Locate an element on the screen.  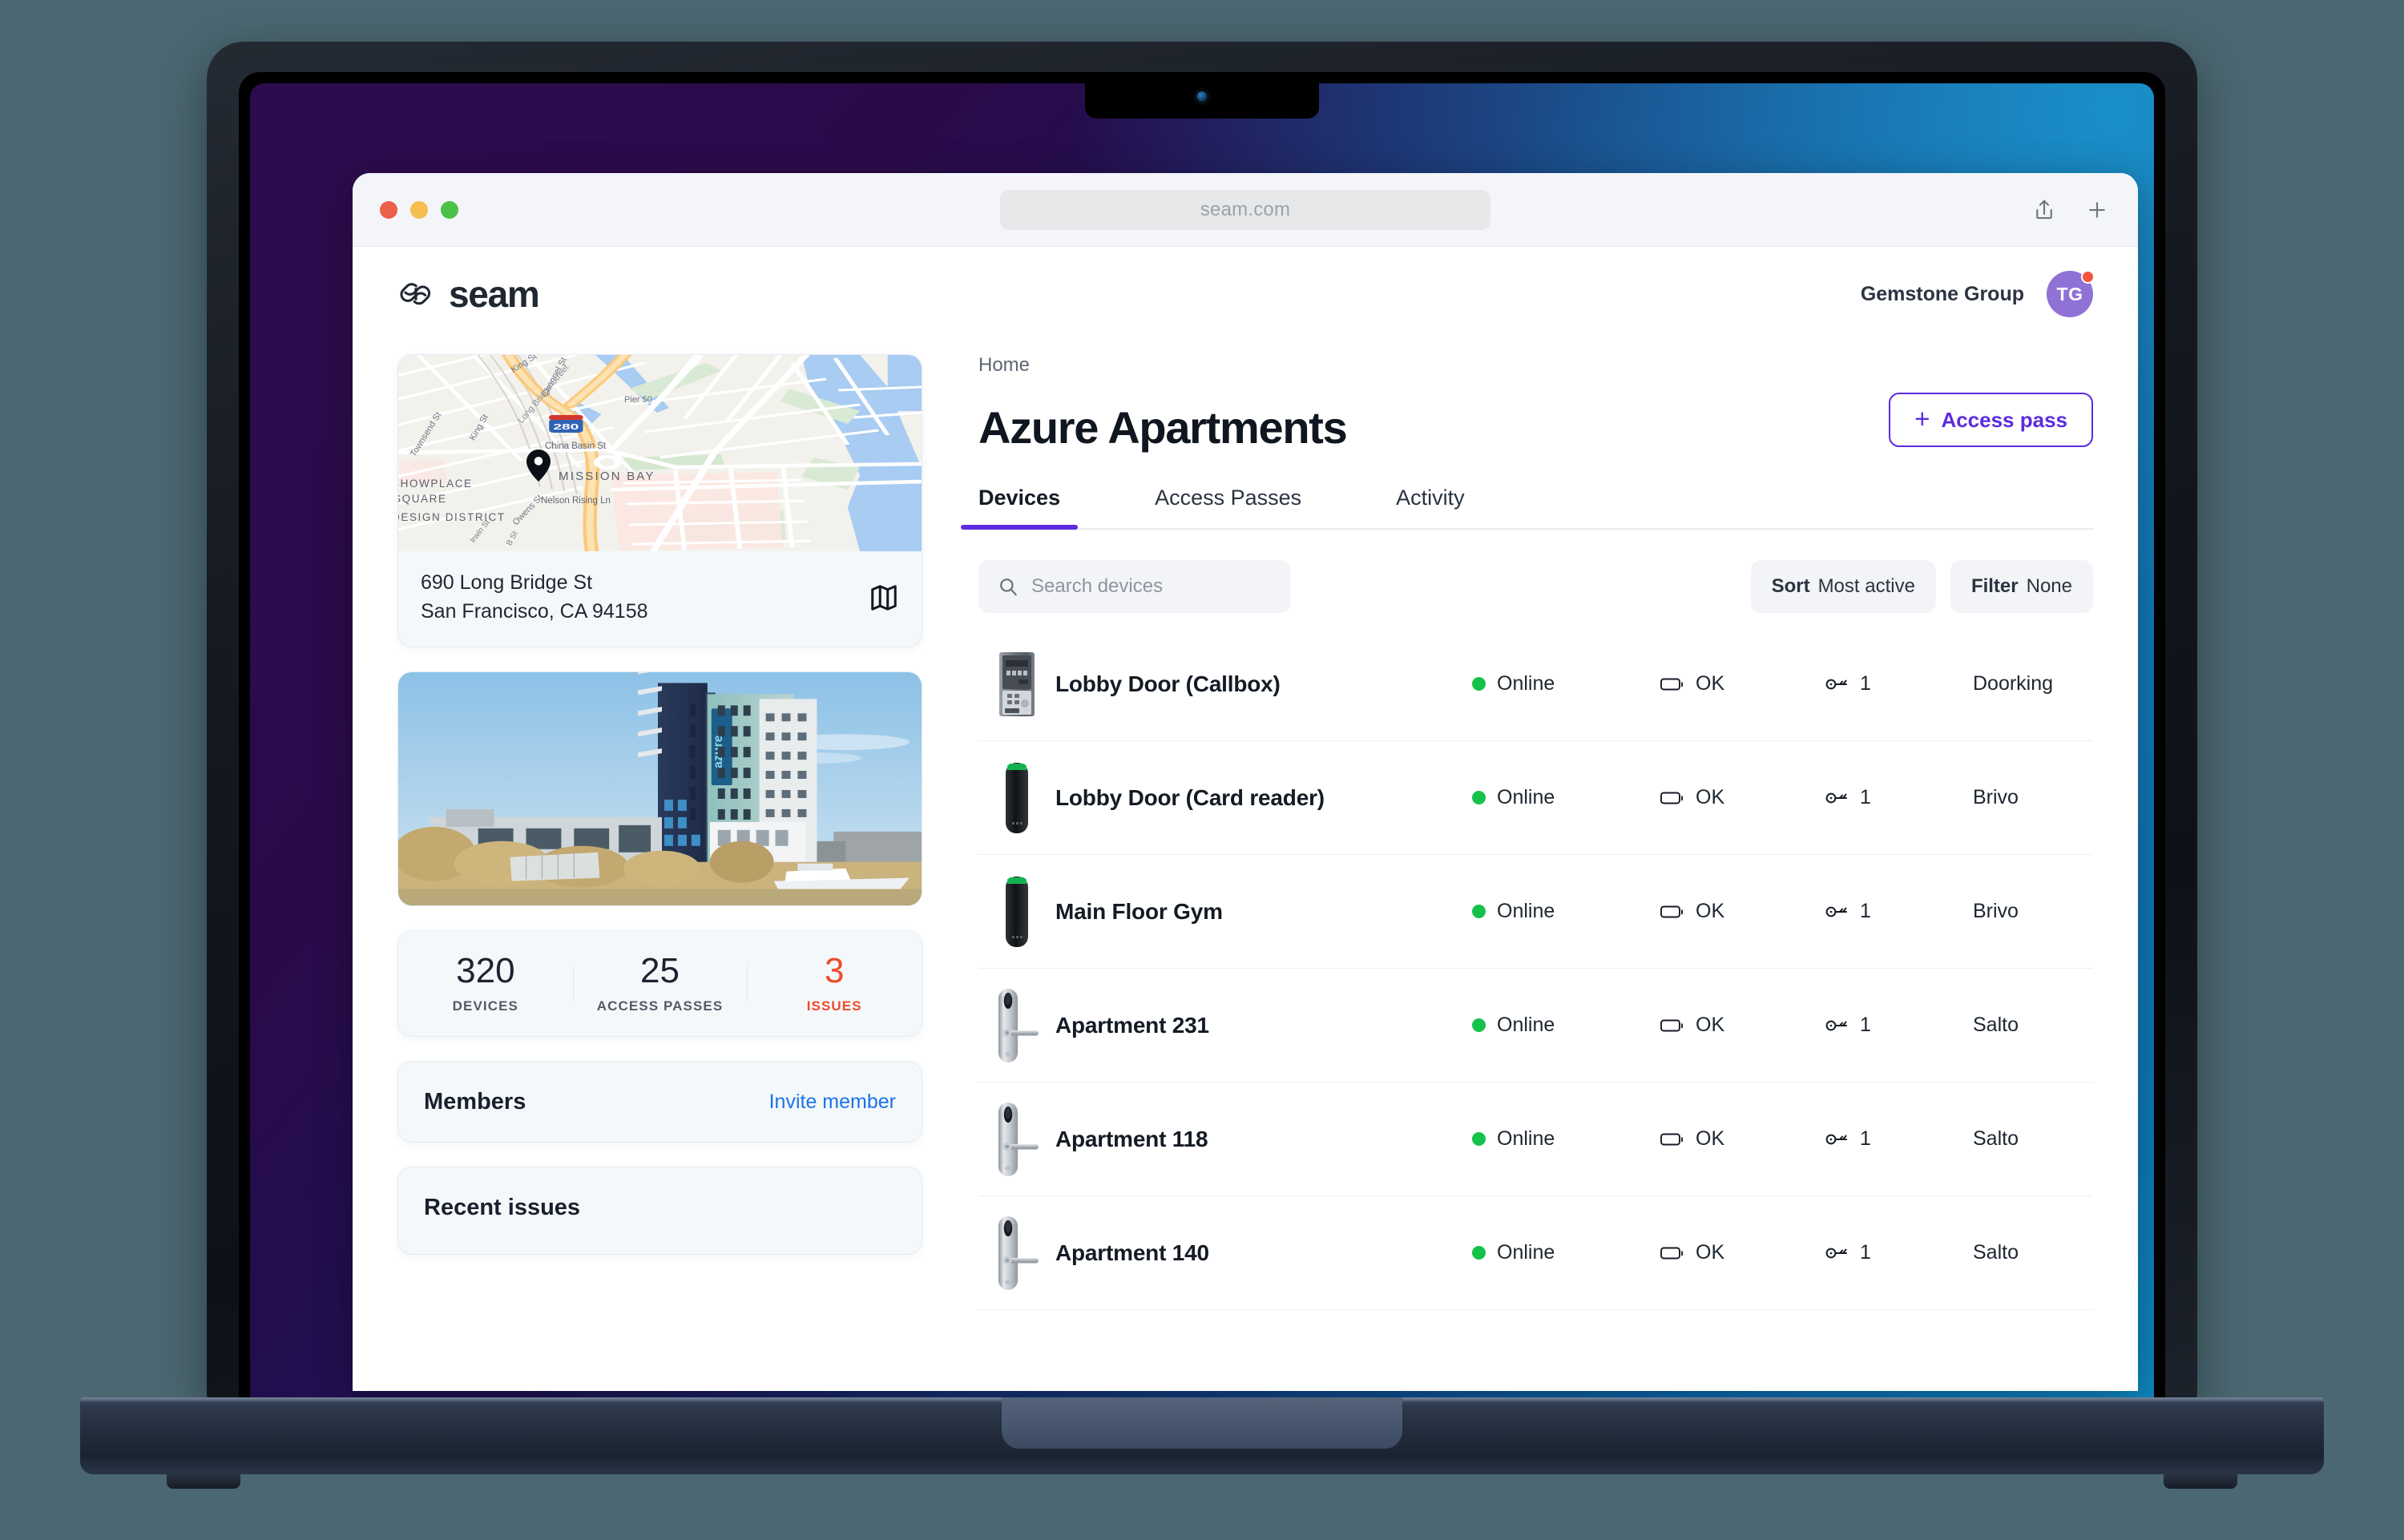
address-bar-url: seam.com is located at coordinates (1245, 209).